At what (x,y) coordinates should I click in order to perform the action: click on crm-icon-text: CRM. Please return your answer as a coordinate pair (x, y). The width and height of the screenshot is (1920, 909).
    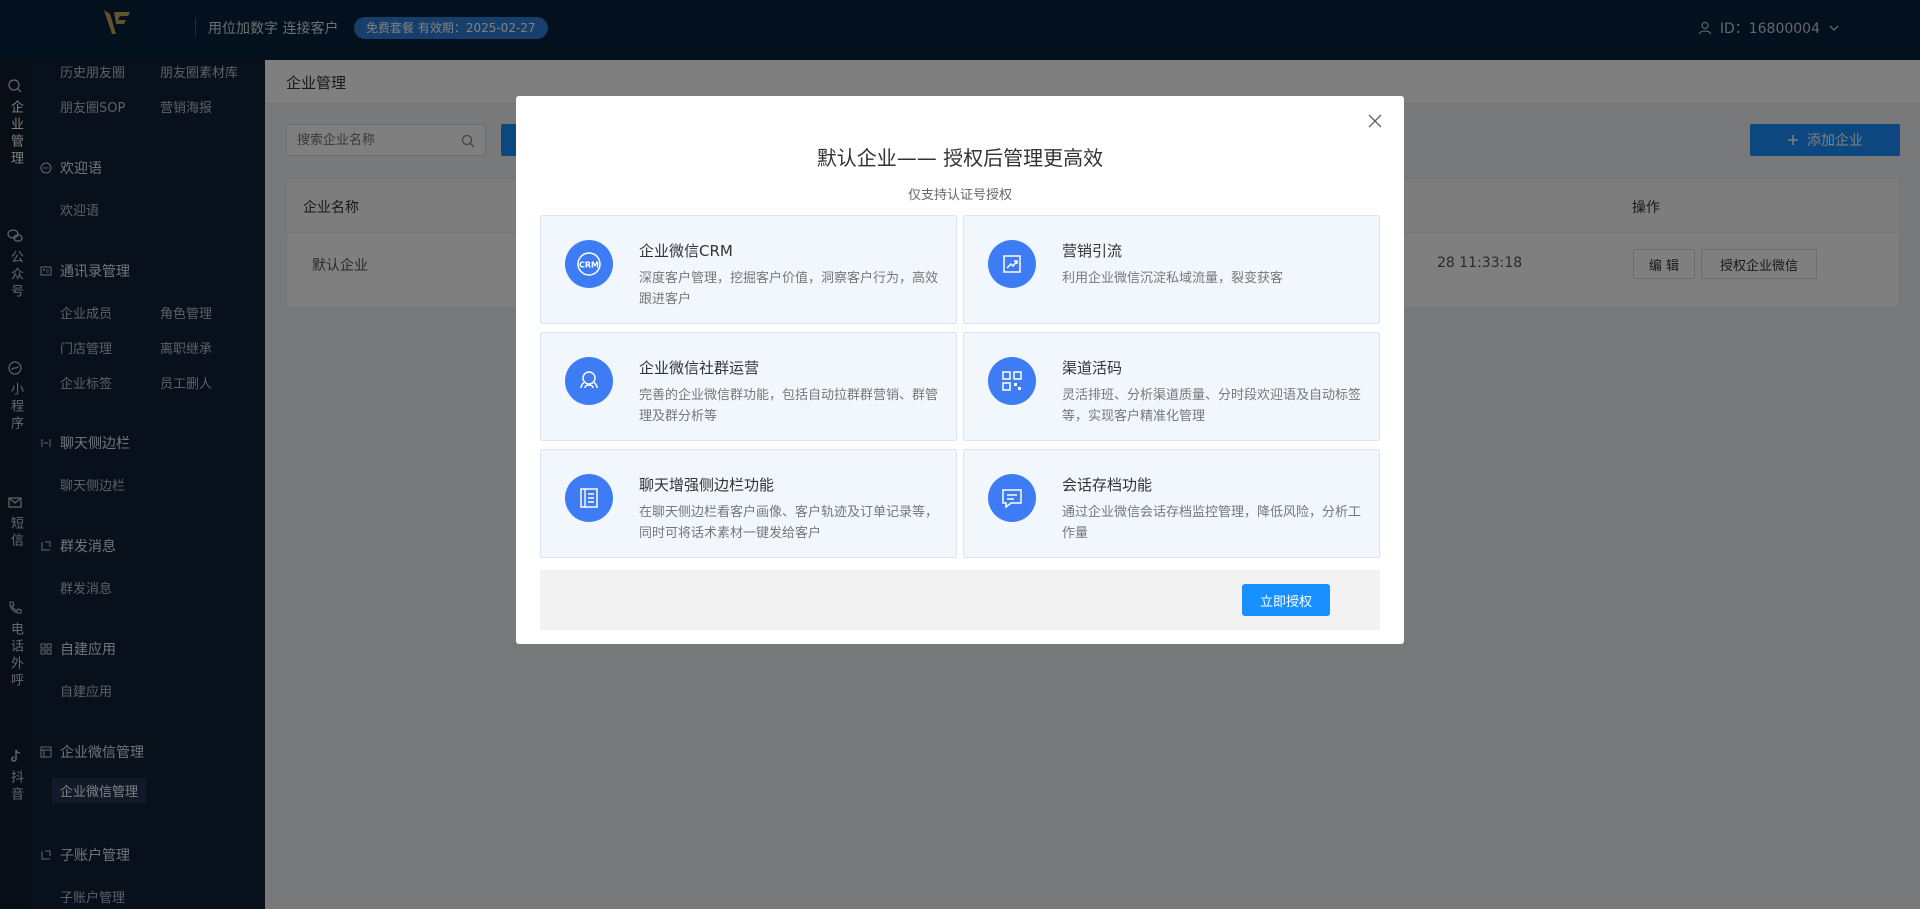
    Looking at the image, I should click on (589, 265).